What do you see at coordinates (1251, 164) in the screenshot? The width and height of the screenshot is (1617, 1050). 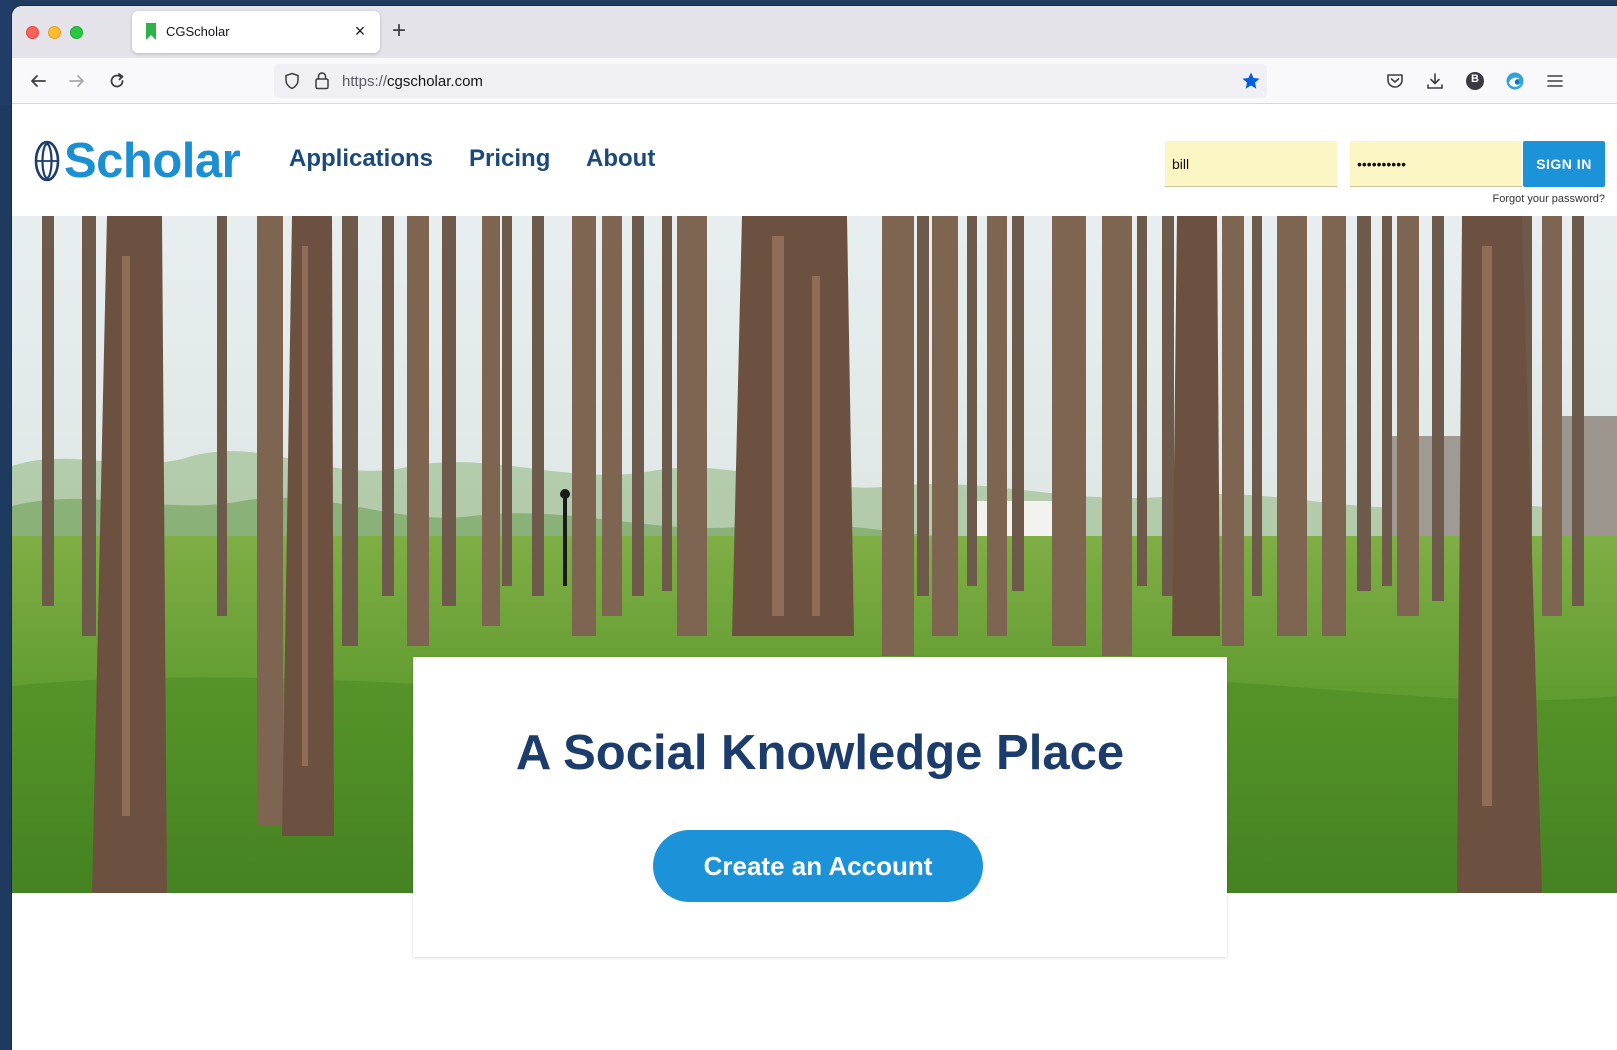 I see `username-input` at bounding box center [1251, 164].